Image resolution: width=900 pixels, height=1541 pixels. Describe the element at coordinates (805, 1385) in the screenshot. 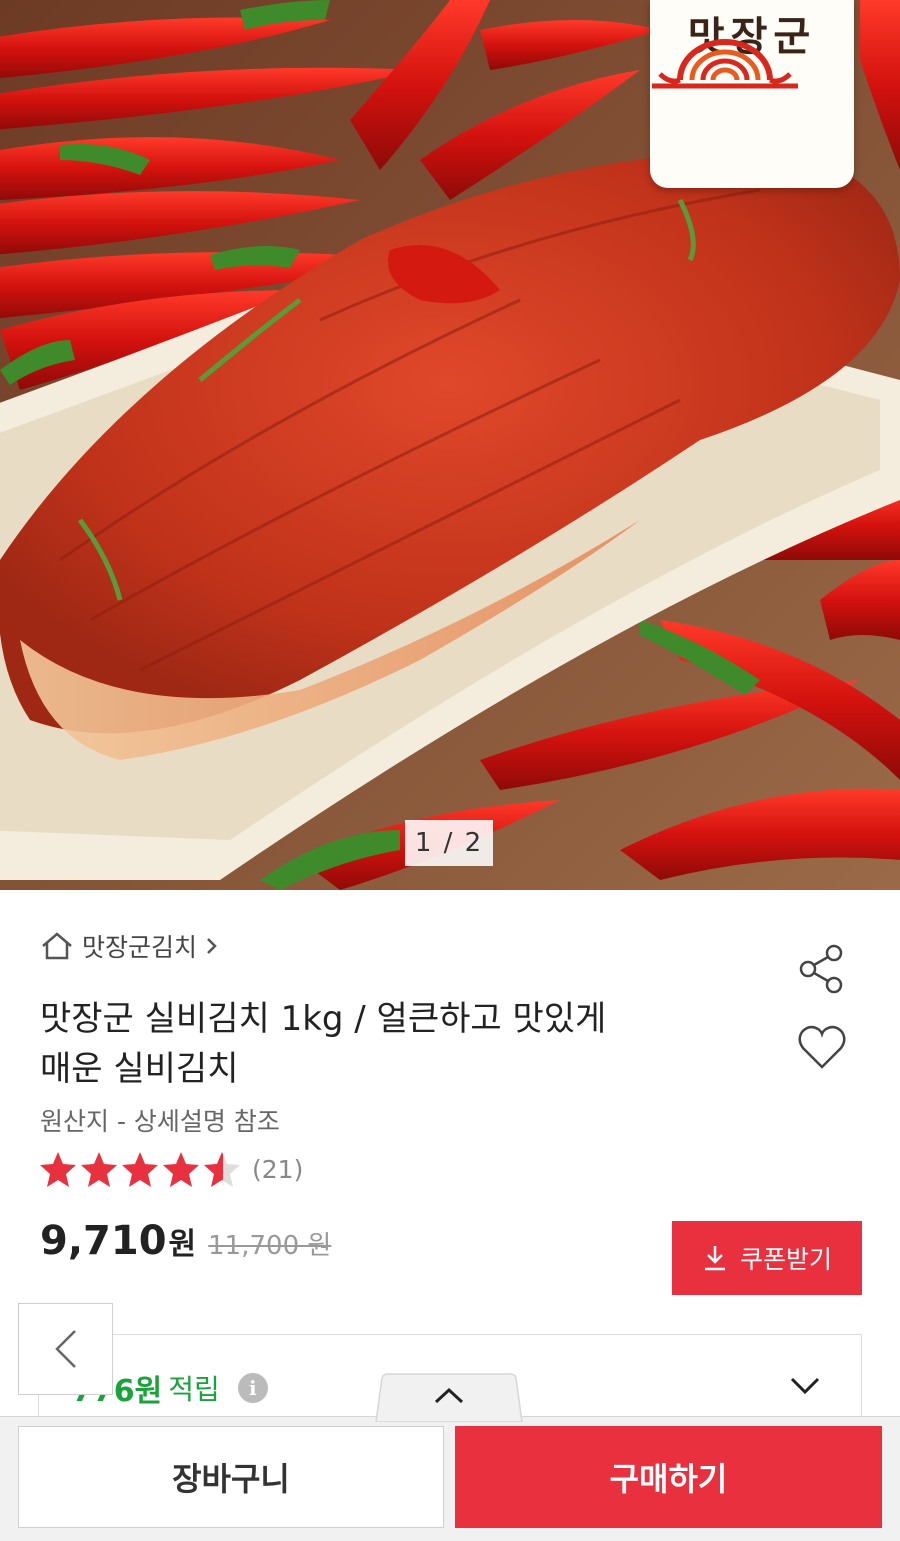

I see `chevron-down-icon` at that location.